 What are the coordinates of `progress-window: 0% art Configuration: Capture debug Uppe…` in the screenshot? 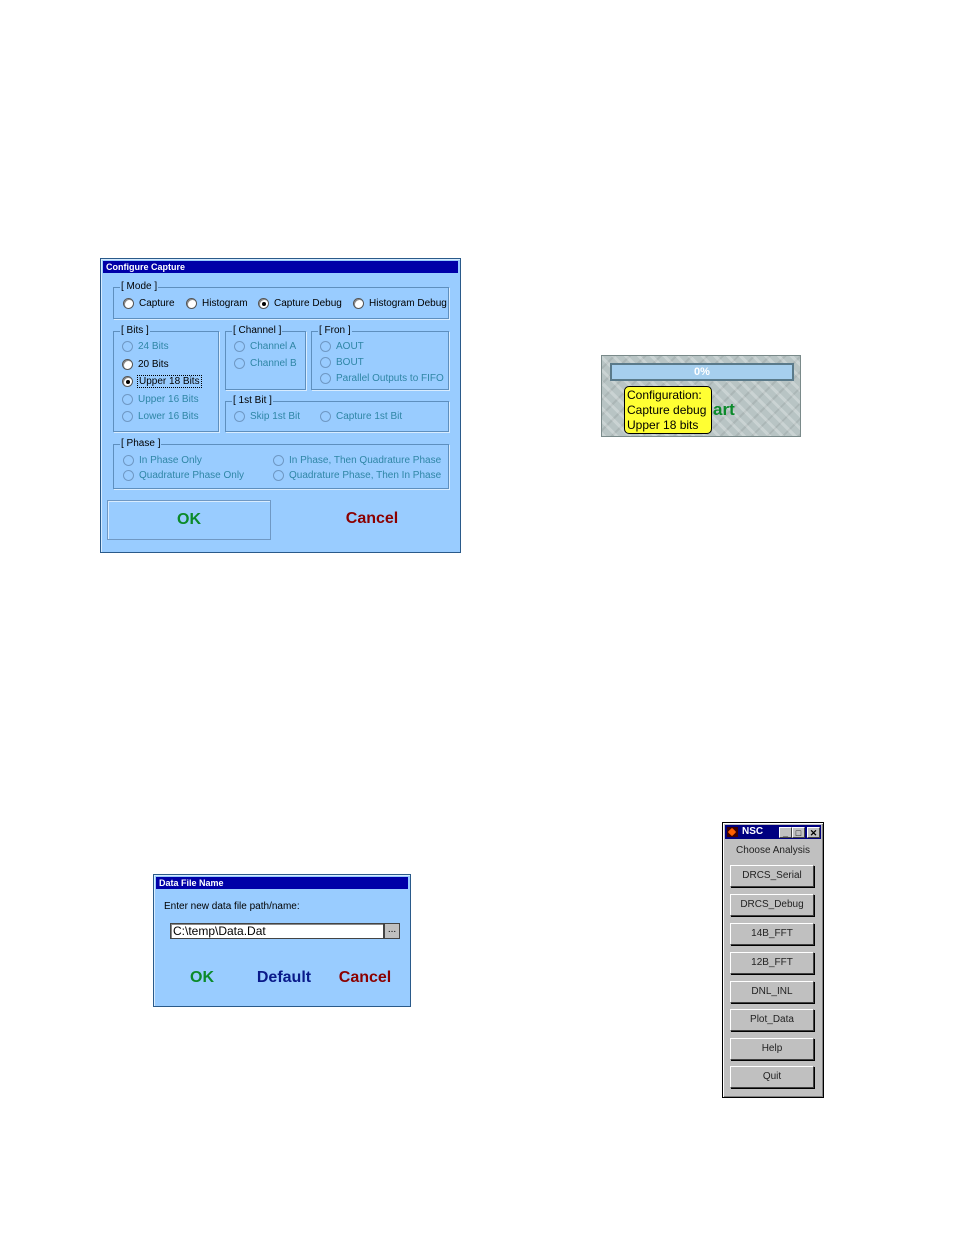 It's located at (701, 396).